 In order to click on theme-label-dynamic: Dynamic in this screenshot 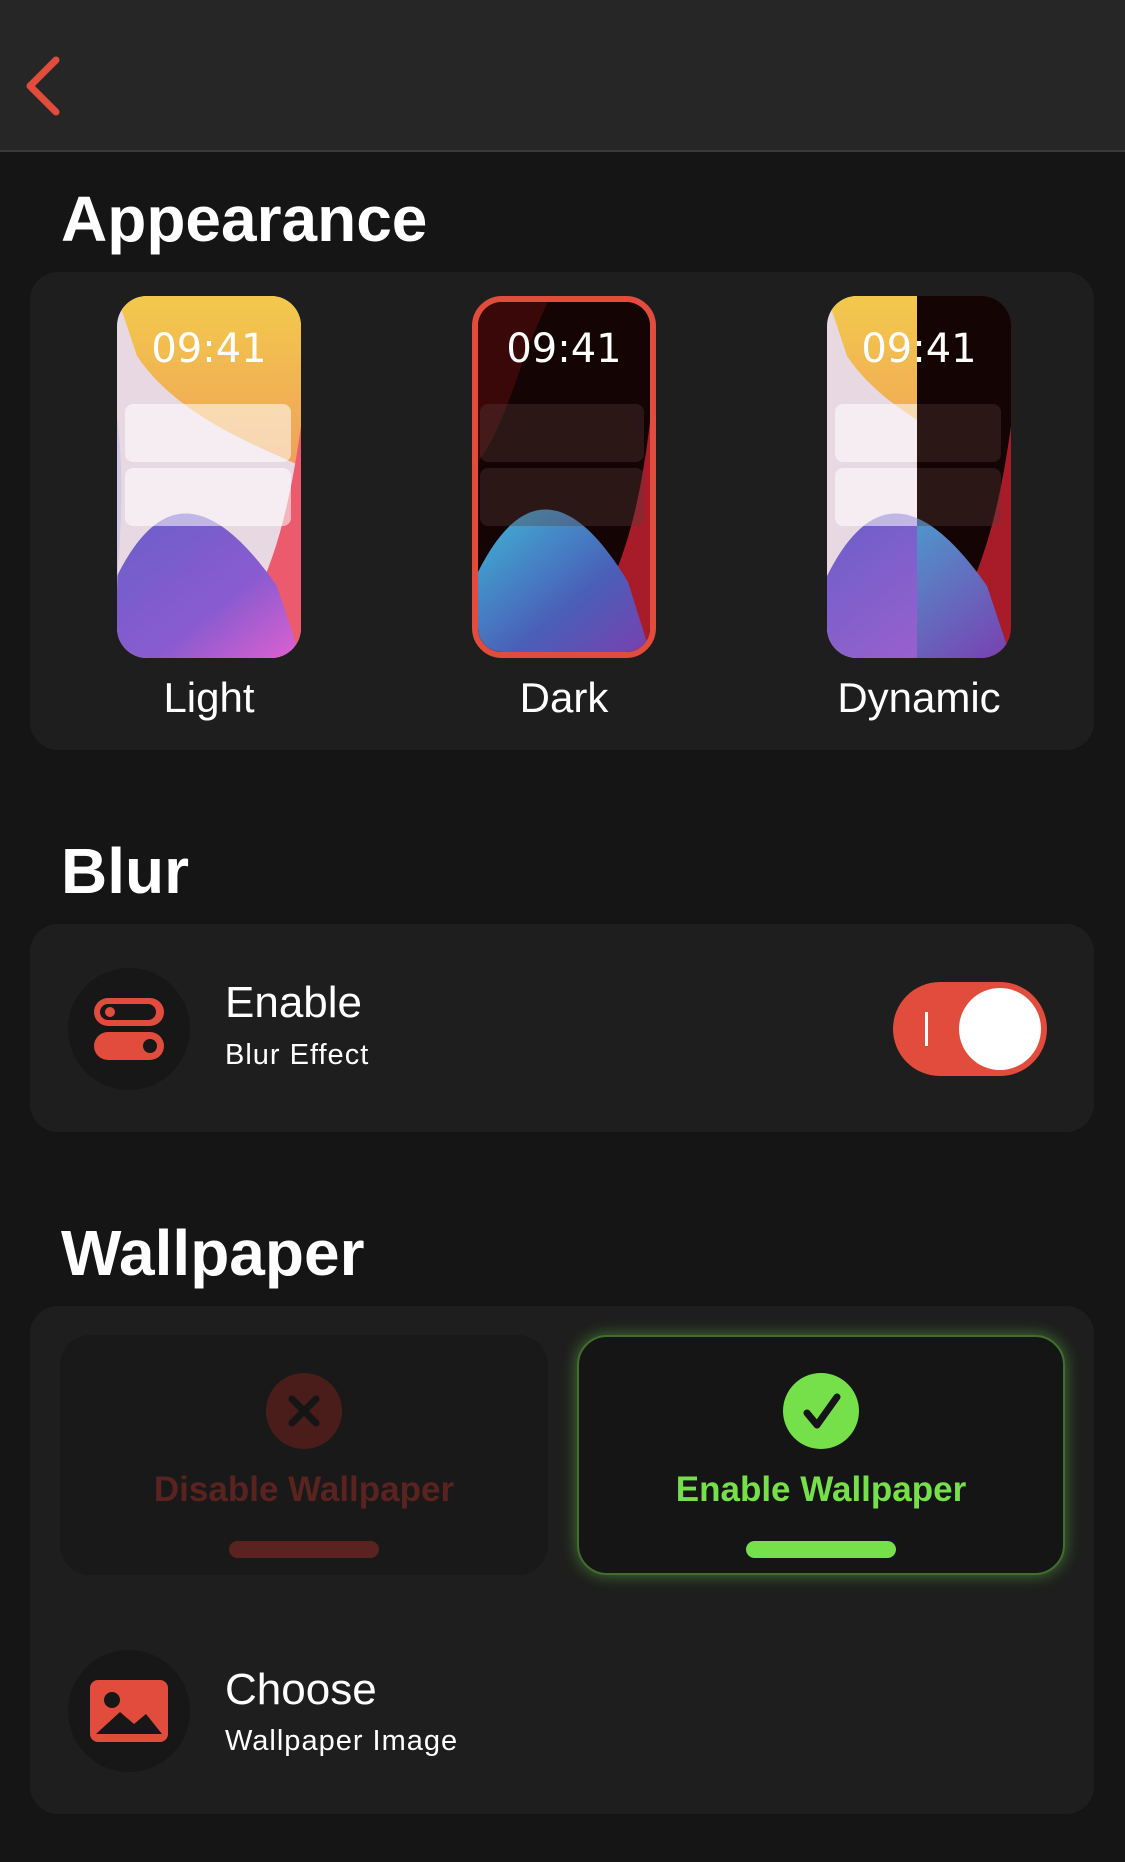, I will do `click(919, 697)`.